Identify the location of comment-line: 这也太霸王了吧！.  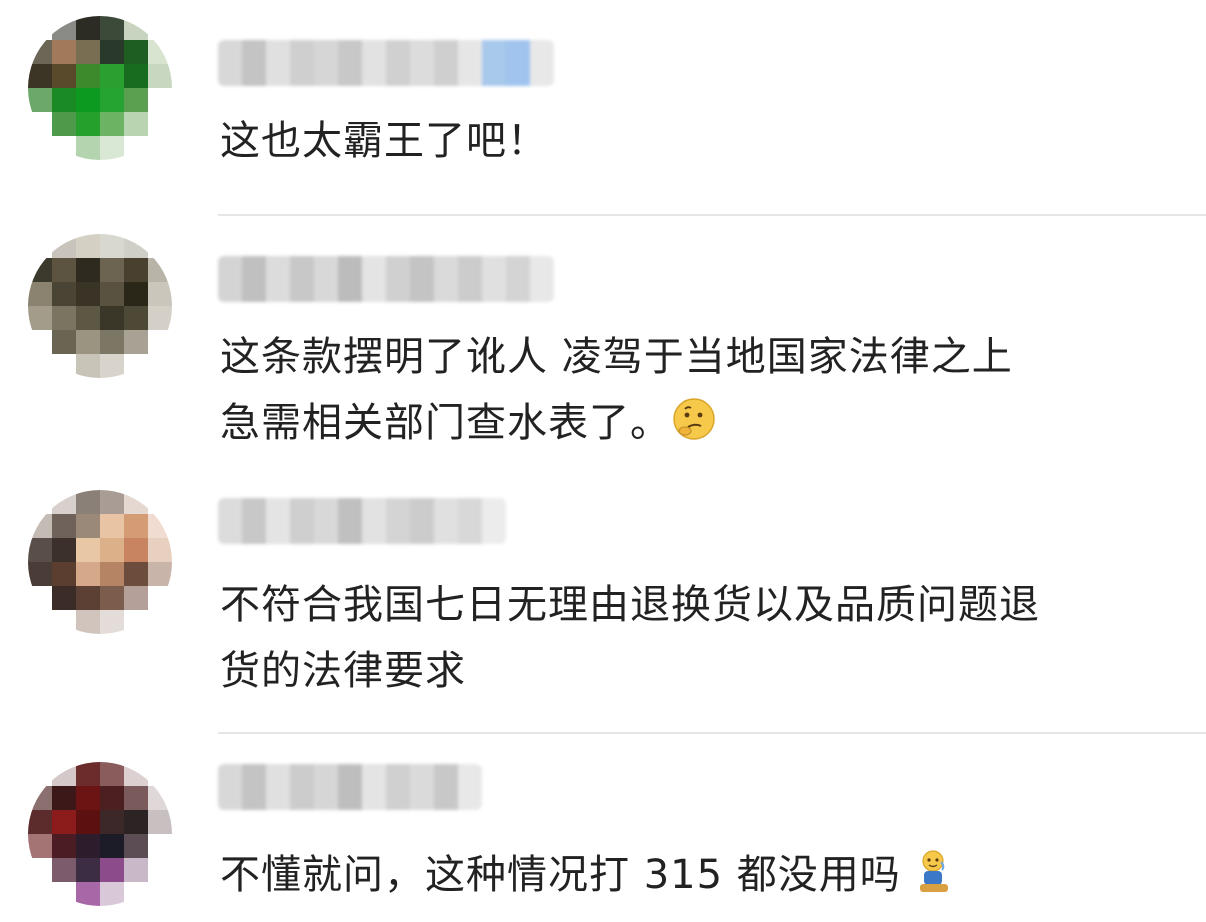
(384, 141).